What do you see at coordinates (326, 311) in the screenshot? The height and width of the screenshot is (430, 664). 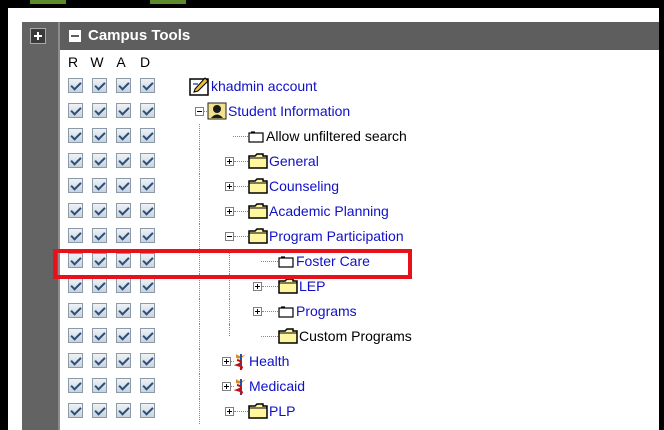 I see `tree-label: Programs` at bounding box center [326, 311].